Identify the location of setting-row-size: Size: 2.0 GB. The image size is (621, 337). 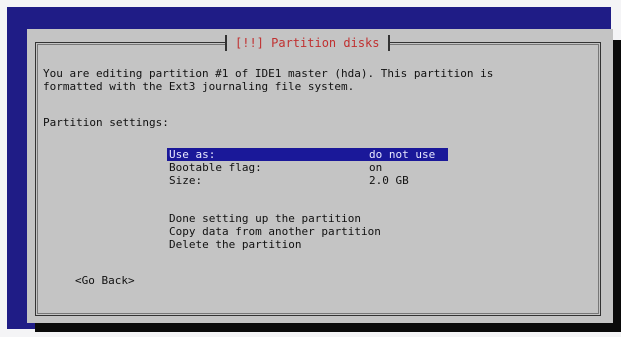
(307, 180).